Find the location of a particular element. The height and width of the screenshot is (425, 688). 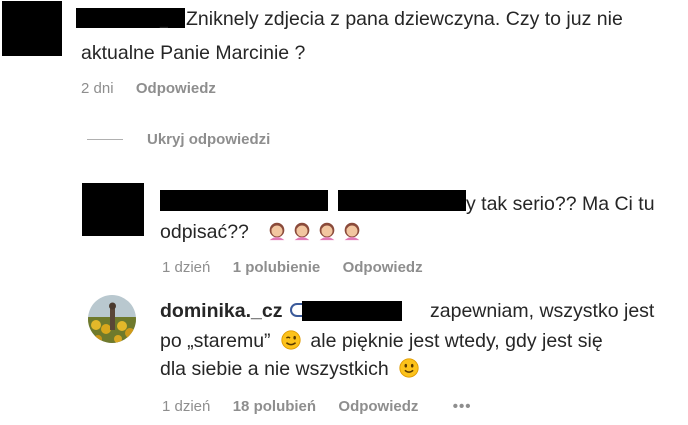

comment-time: 1 dzień is located at coordinates (186, 406).